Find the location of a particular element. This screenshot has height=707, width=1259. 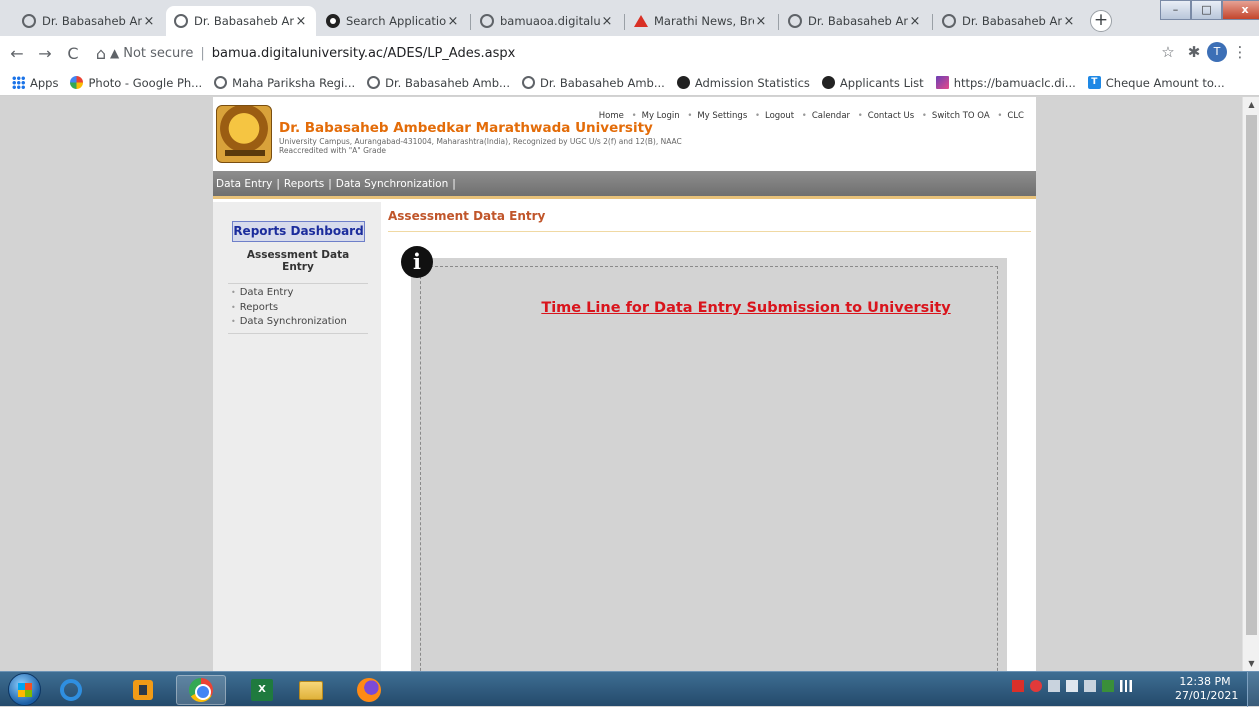

maximize-button: □ is located at coordinates (1206, 10).